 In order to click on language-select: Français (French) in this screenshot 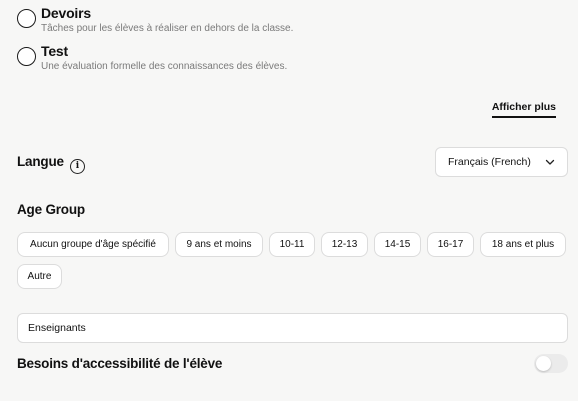, I will do `click(501, 162)`.